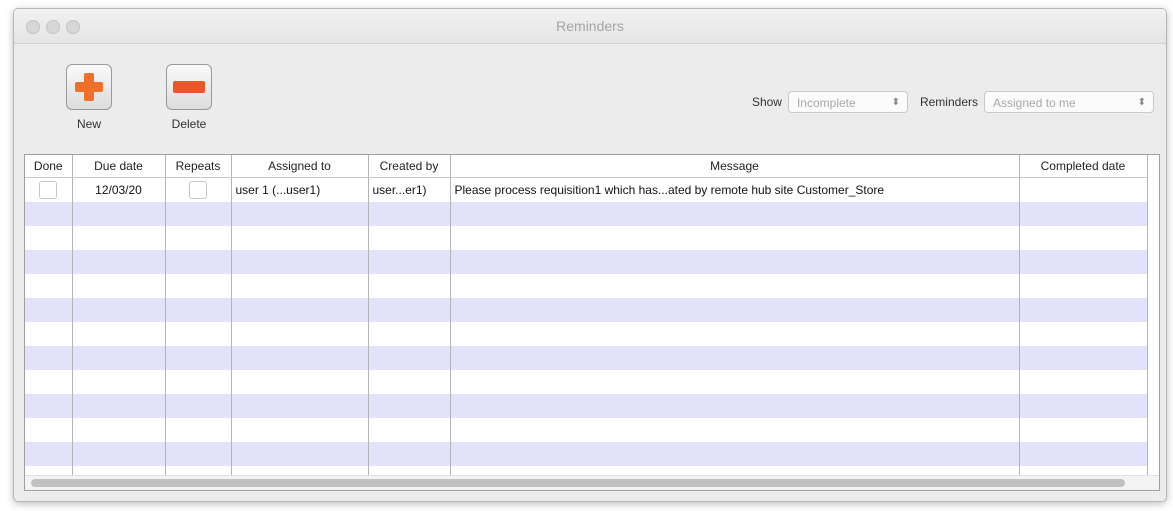 Image resolution: width=1173 pixels, height=511 pixels. Describe the element at coordinates (766, 102) in the screenshot. I see `show-label: Show` at that location.